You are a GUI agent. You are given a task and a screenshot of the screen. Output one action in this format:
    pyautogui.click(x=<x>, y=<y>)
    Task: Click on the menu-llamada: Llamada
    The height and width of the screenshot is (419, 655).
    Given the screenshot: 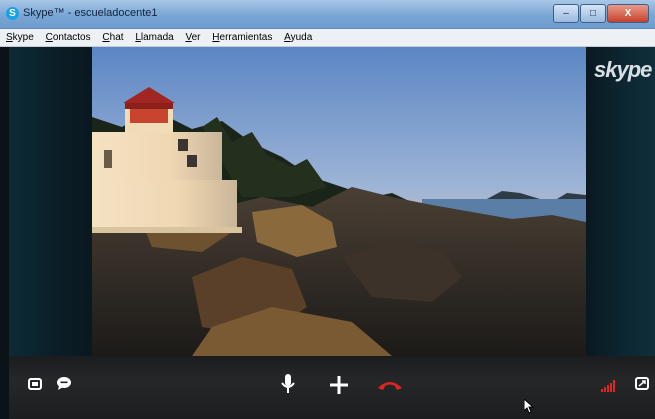 What is the action you would take?
    pyautogui.click(x=154, y=37)
    